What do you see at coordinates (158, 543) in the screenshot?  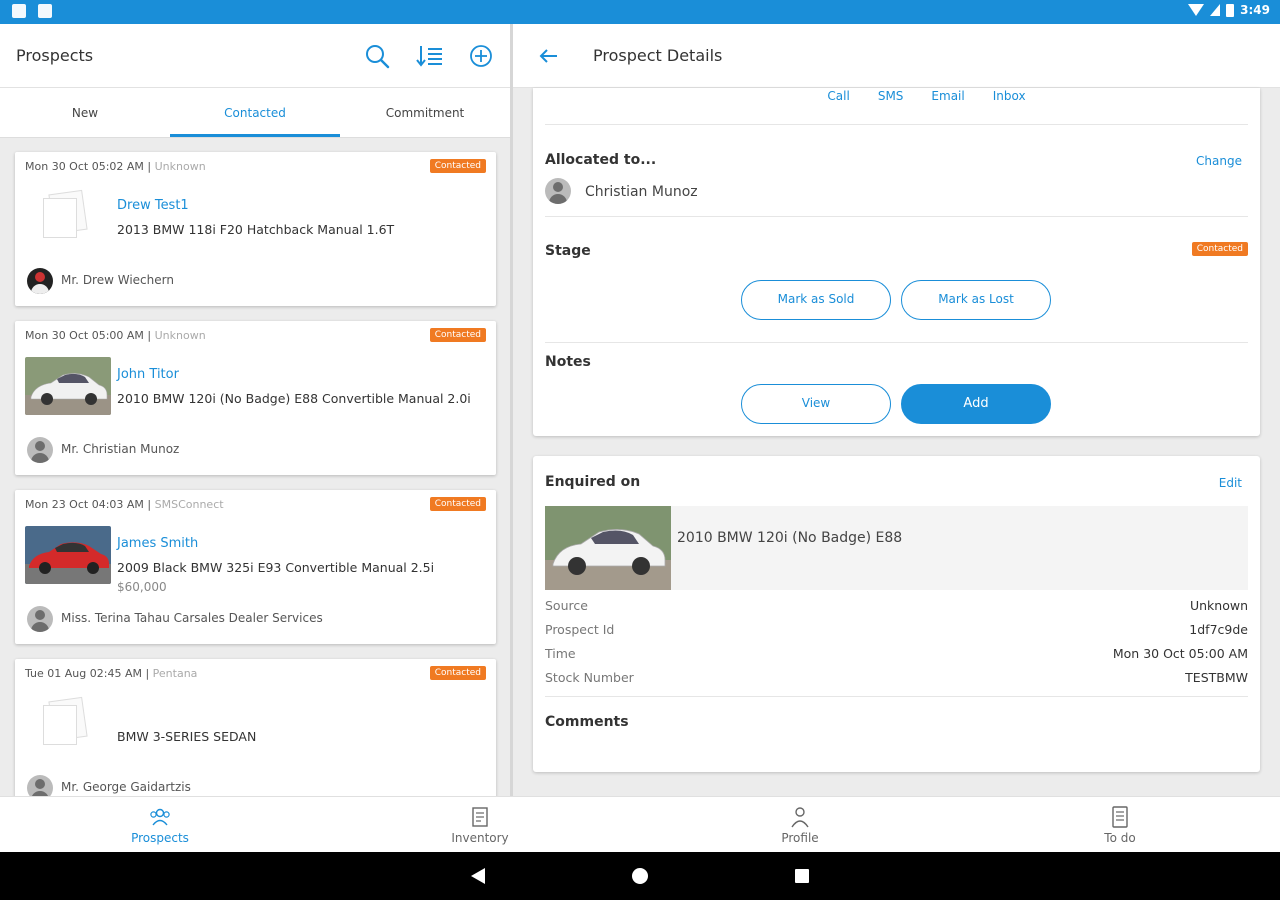 I see `prospect-name: James Smith` at bounding box center [158, 543].